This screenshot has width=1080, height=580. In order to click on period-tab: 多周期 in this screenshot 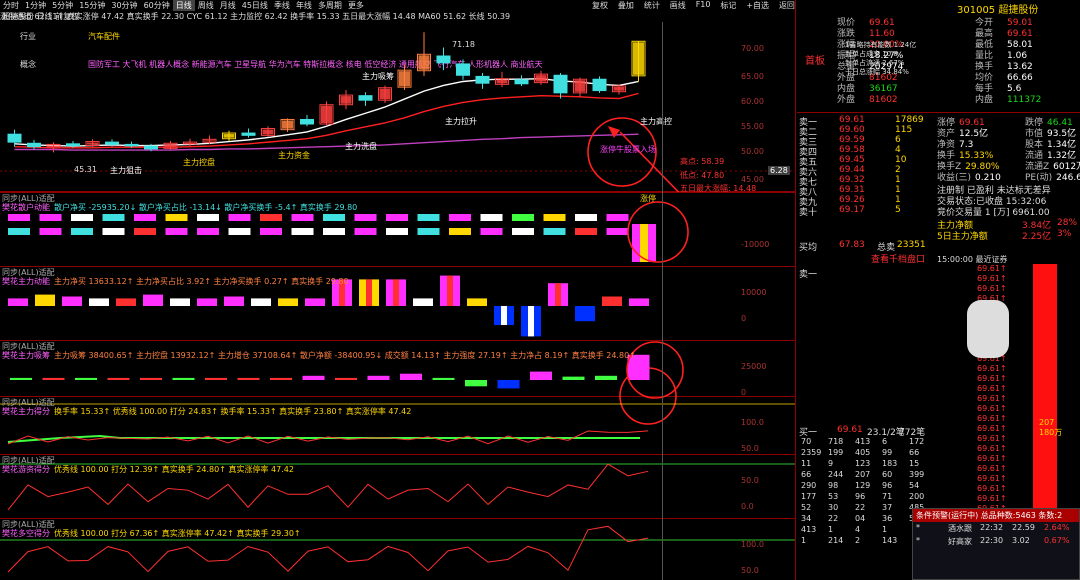, I will do `click(330, 5)`.